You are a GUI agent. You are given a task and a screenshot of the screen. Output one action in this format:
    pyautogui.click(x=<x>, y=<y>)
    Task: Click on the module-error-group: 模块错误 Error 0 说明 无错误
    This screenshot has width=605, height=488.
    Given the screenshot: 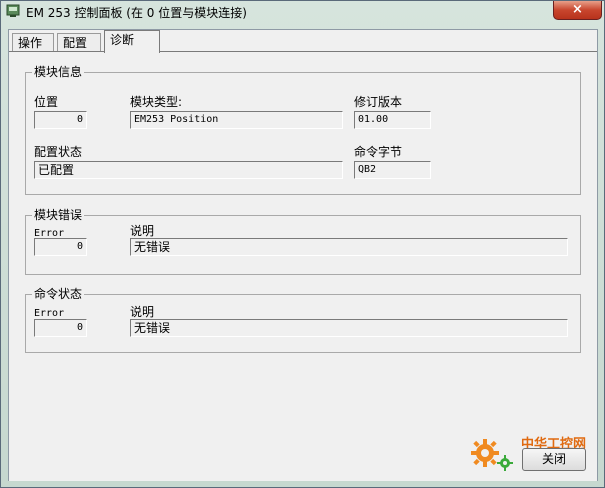 What is the action you would take?
    pyautogui.click(x=303, y=241)
    